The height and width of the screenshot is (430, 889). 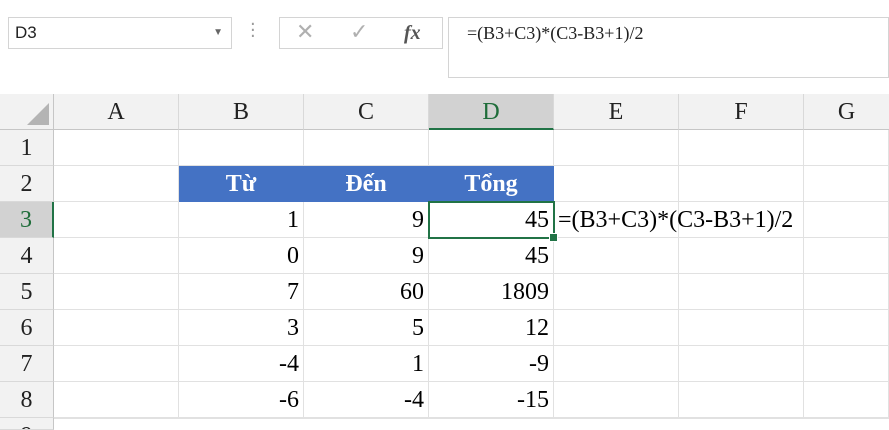 I want to click on cell-d3: 45, so click(x=491, y=220).